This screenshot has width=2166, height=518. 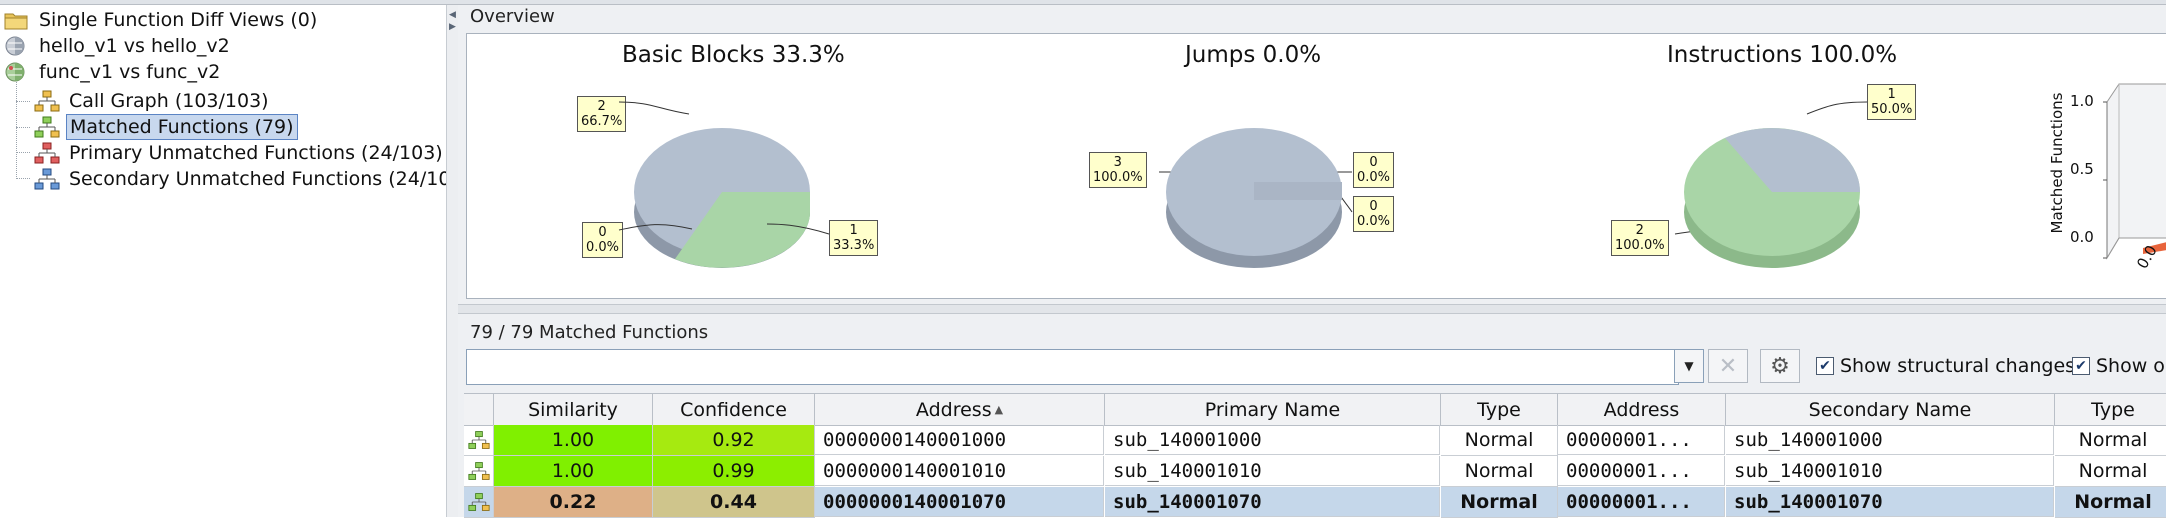 I want to click on collapse-right-icon: ▶, so click(x=452, y=27).